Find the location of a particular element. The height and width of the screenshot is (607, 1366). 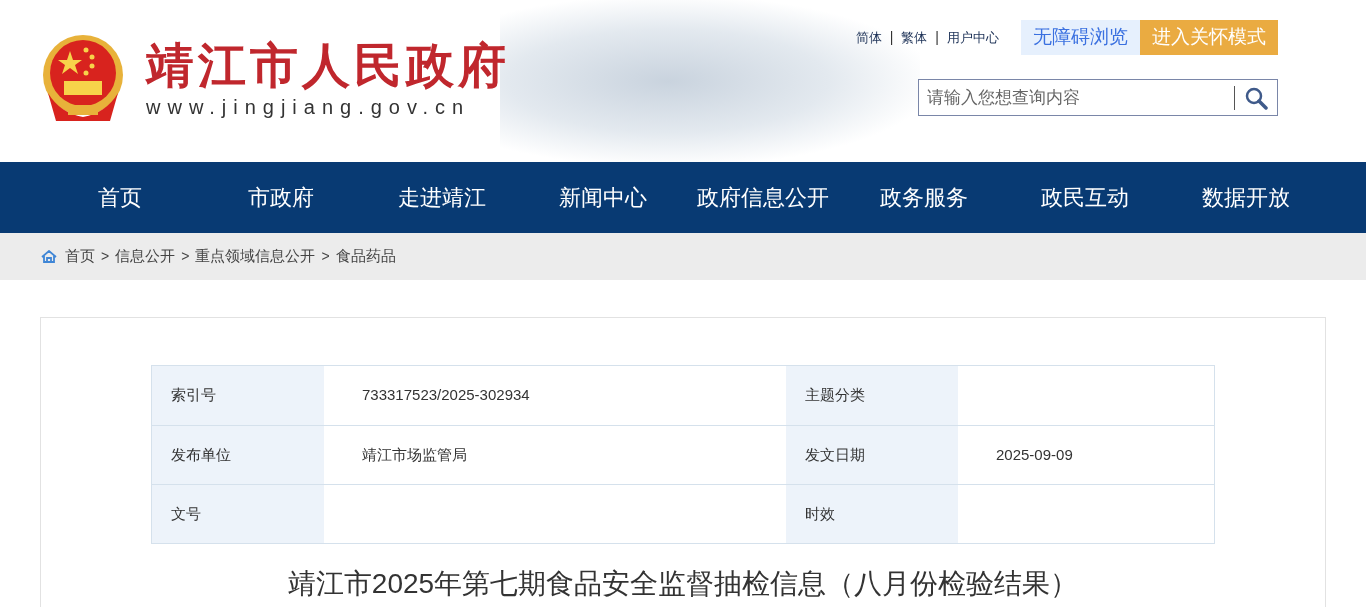

top-link: 用户中心 is located at coordinates (973, 37).